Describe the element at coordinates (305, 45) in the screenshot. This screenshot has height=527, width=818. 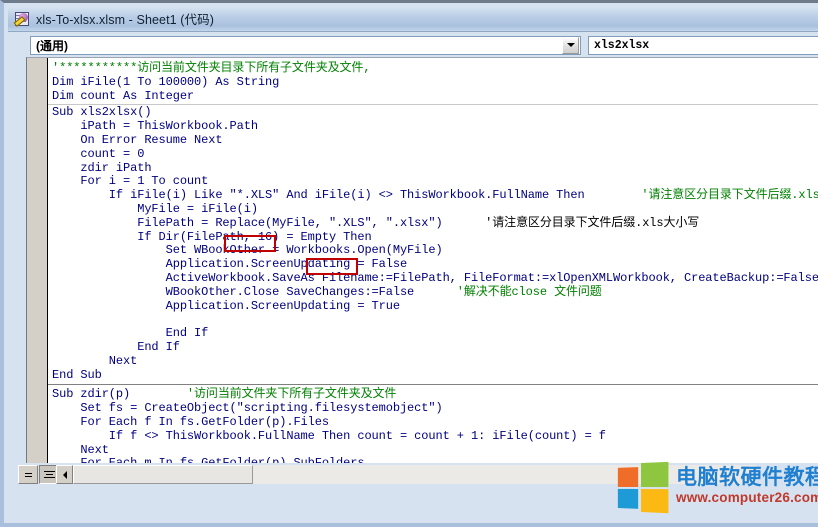
I see `object-dropdown: (通用)` at that location.